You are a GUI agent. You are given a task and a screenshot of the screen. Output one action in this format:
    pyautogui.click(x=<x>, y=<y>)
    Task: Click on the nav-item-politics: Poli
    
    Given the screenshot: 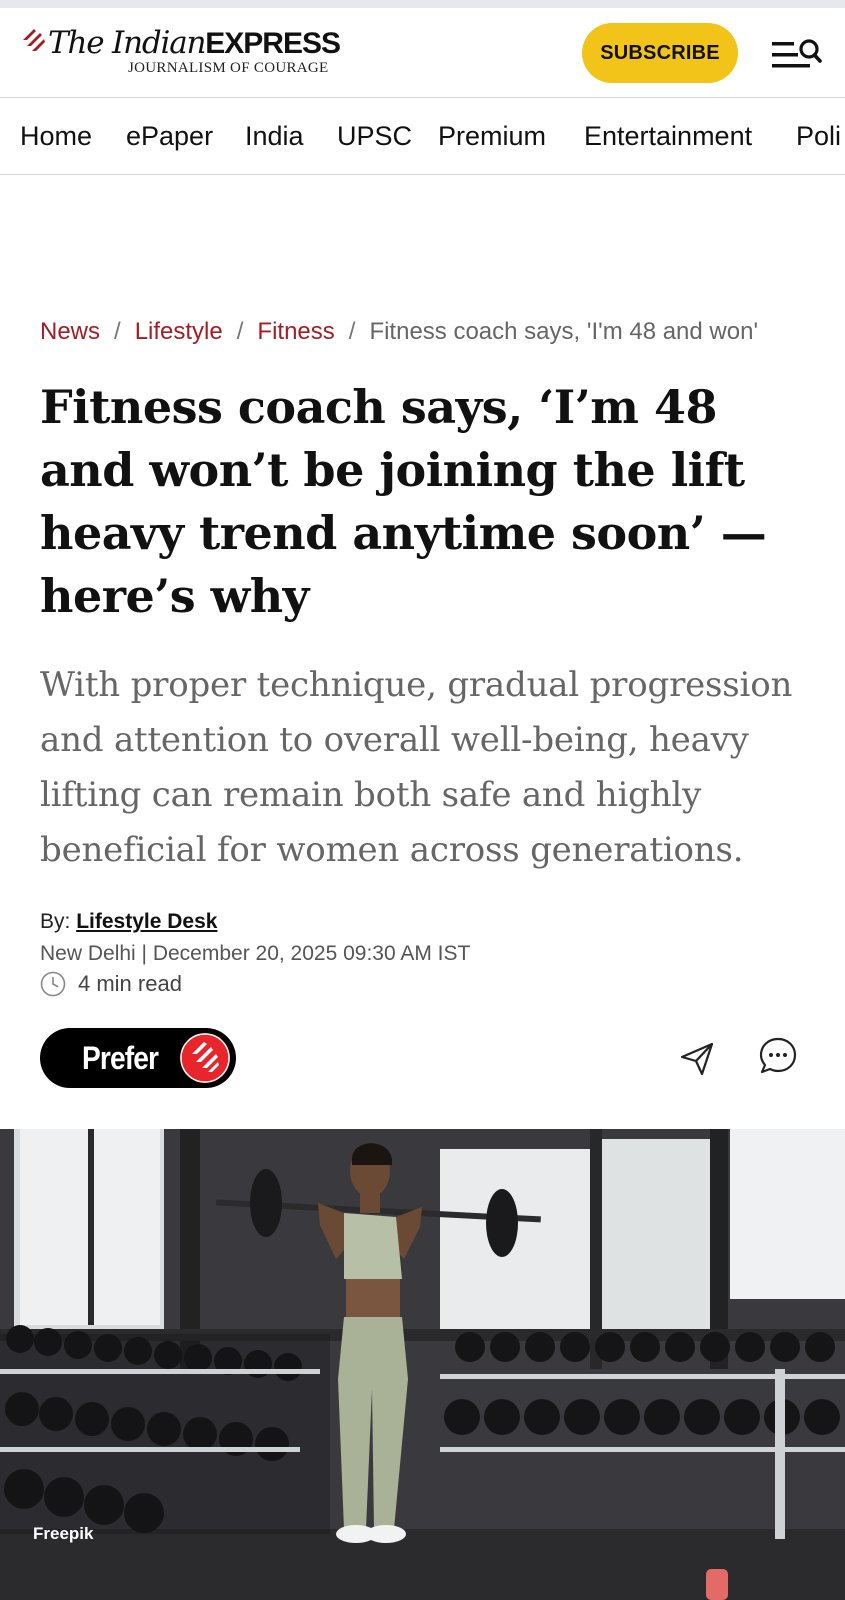 What is the action you would take?
    pyautogui.click(x=818, y=136)
    